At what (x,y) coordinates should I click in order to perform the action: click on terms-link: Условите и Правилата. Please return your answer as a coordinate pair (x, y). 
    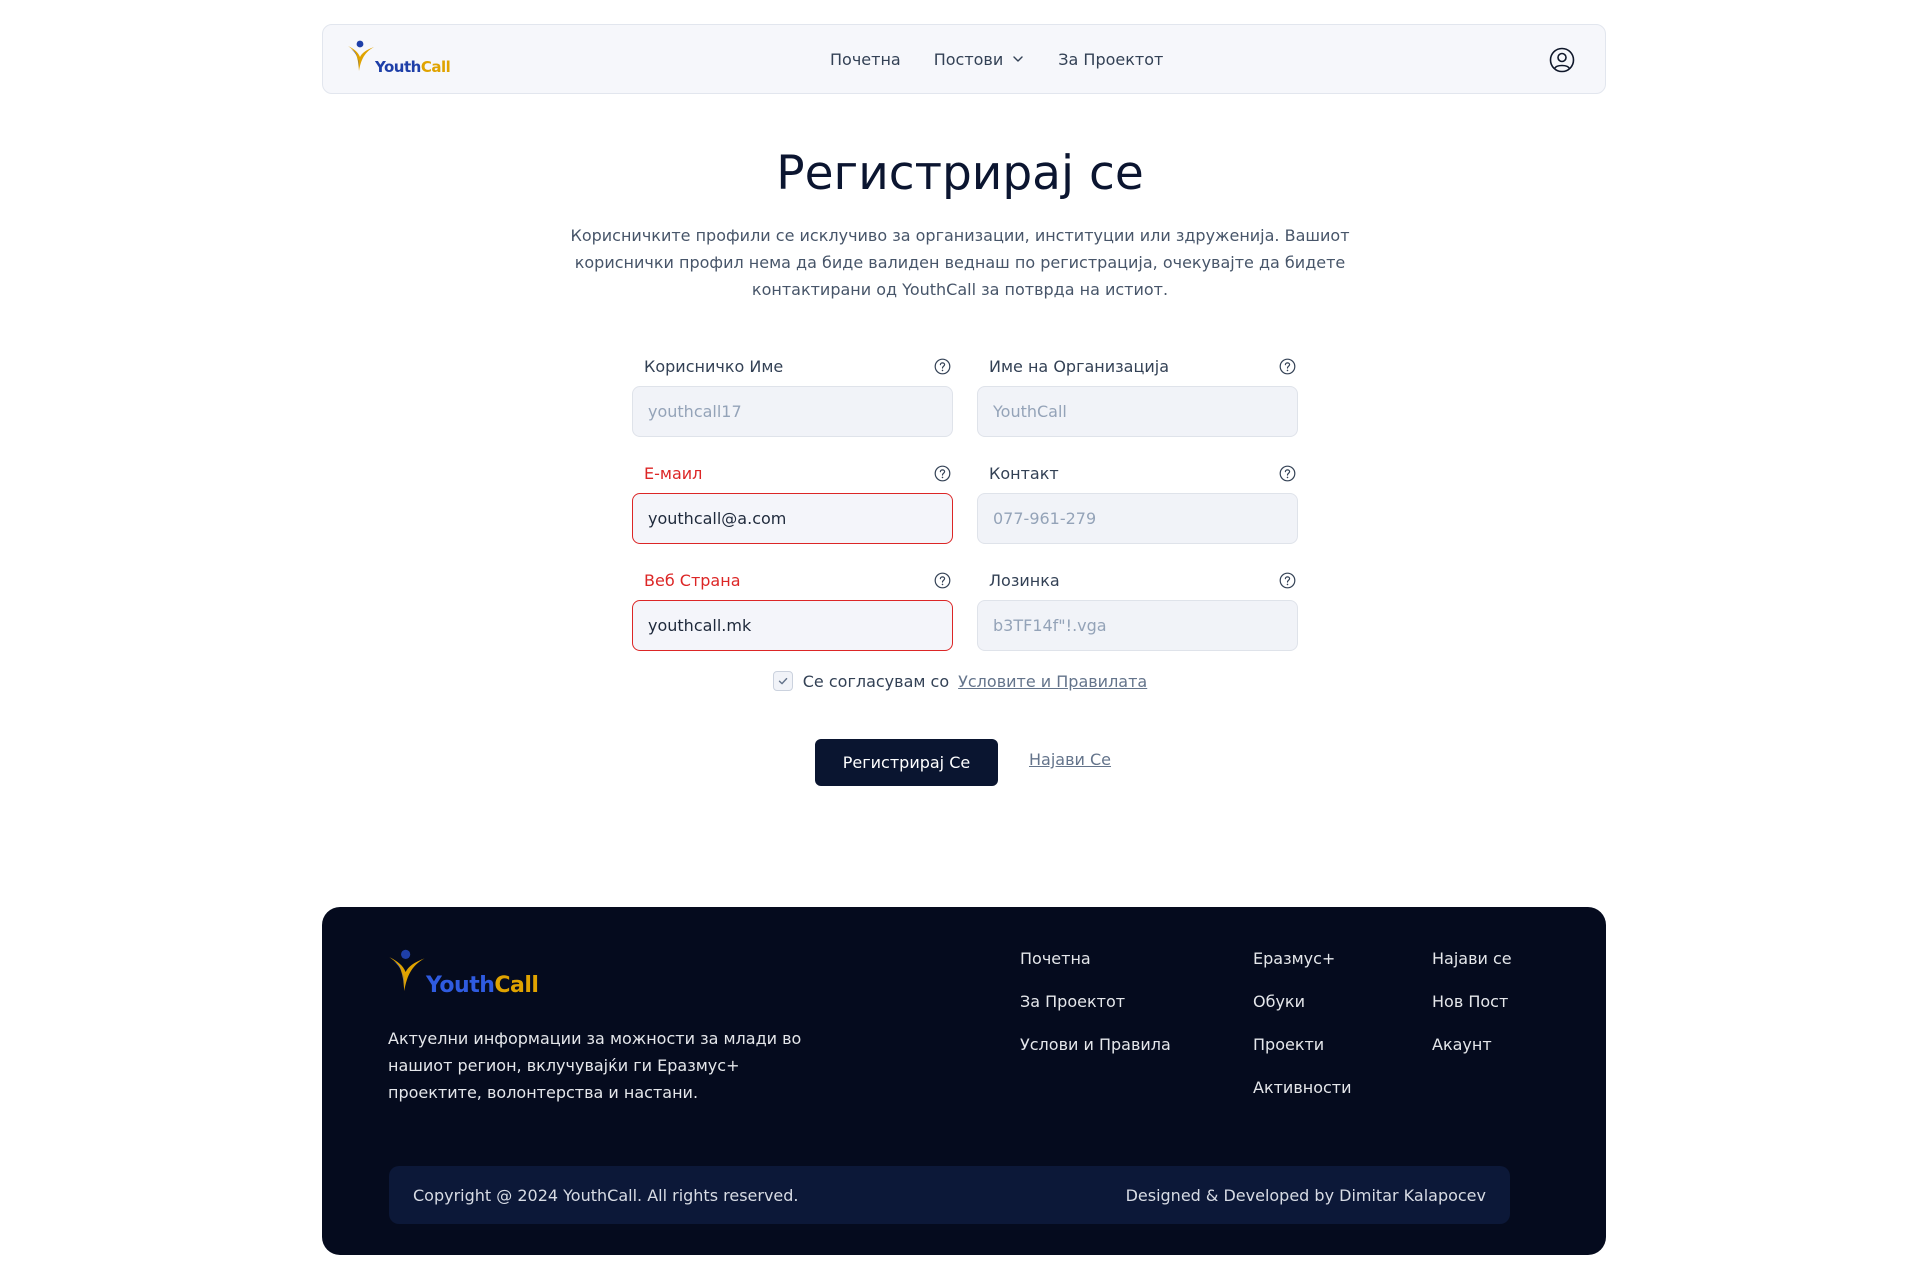
    Looking at the image, I should click on (1052, 681).